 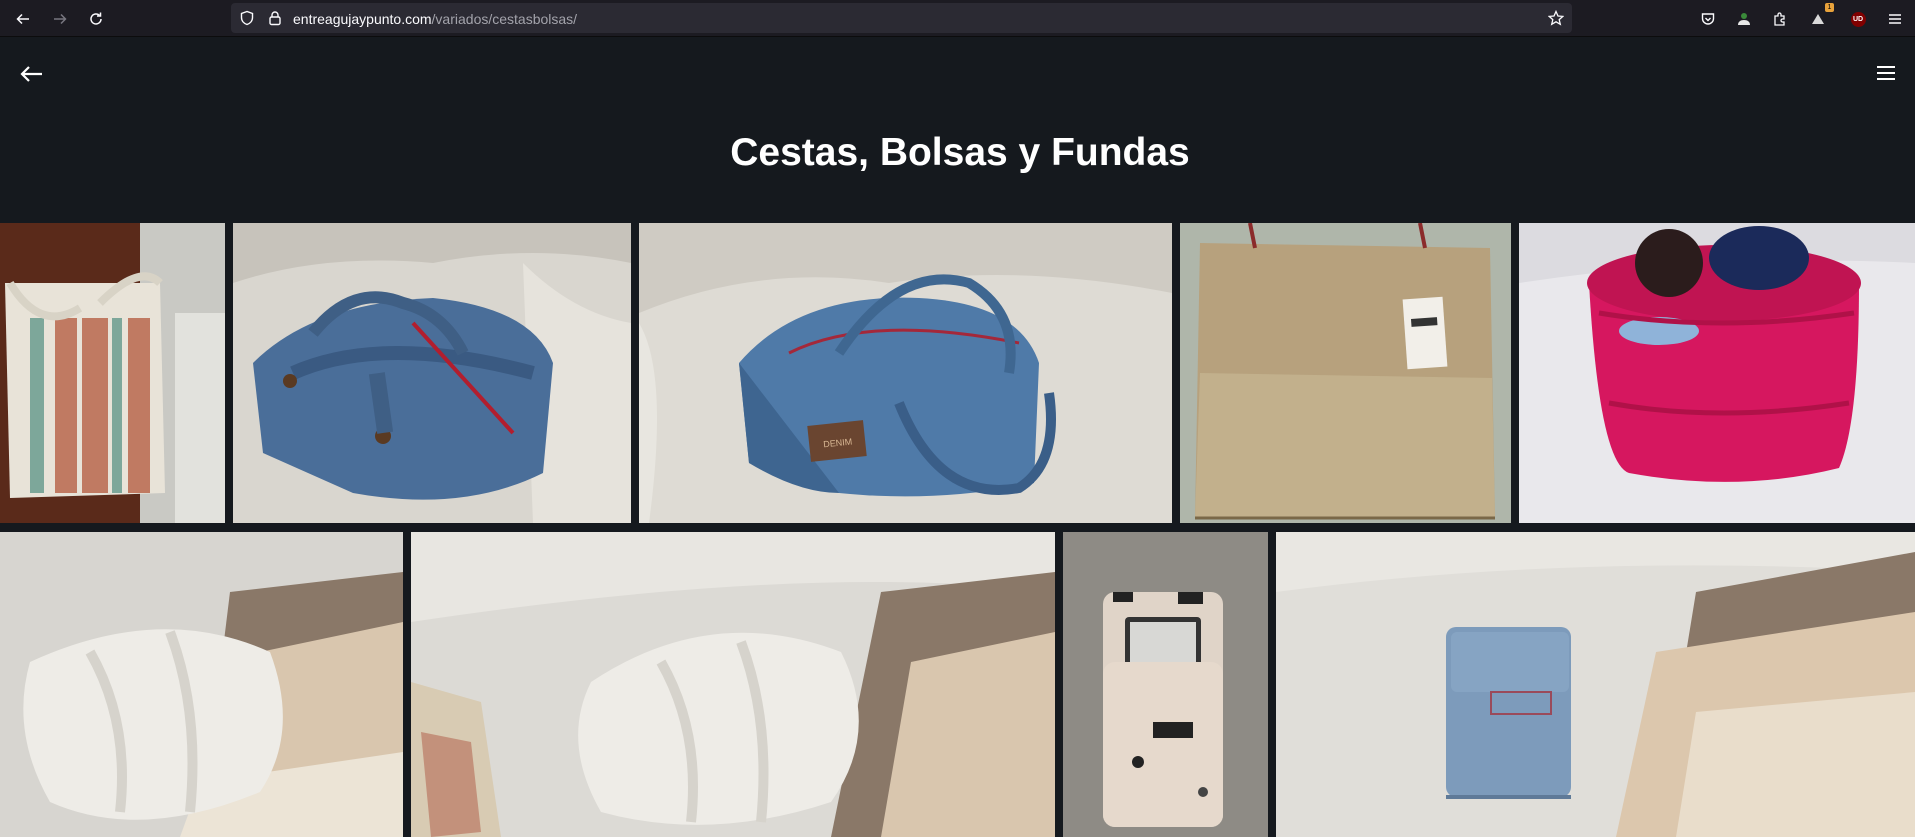 What do you see at coordinates (275, 18) in the screenshot?
I see `lock-icon` at bounding box center [275, 18].